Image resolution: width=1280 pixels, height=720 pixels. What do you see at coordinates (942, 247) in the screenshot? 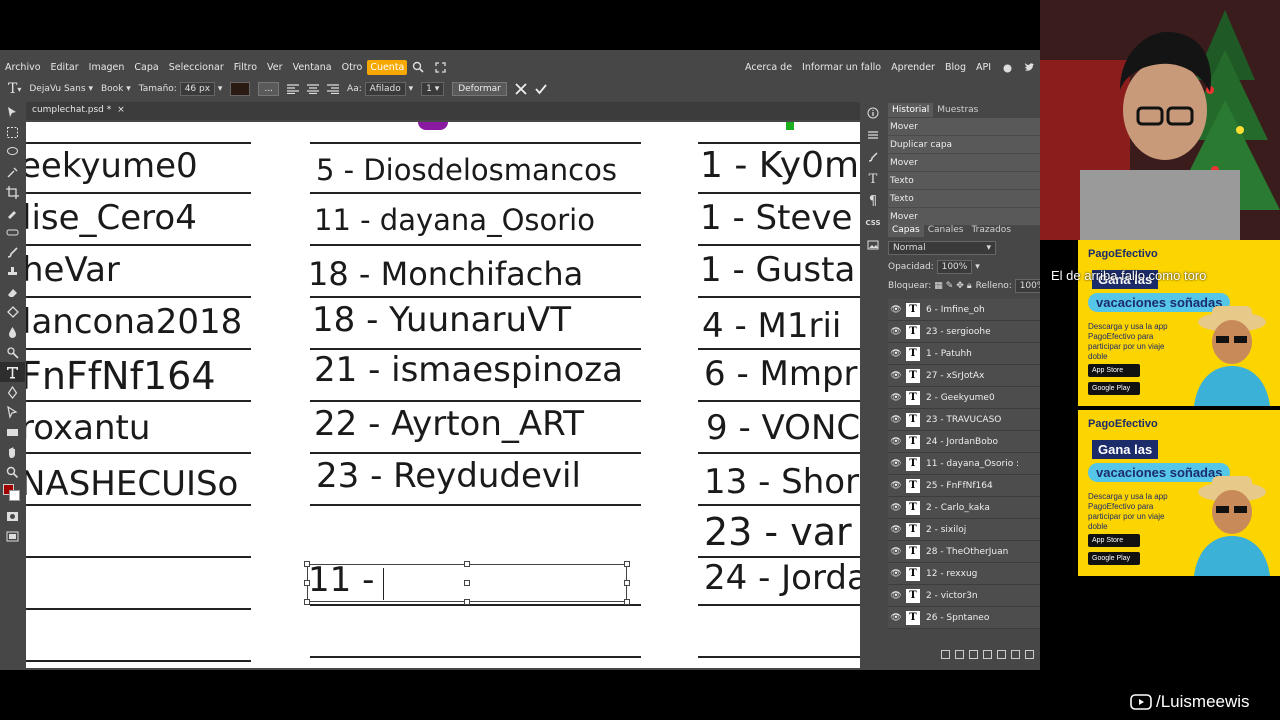
I see `blend-mode-select: Normal ▾` at bounding box center [942, 247].